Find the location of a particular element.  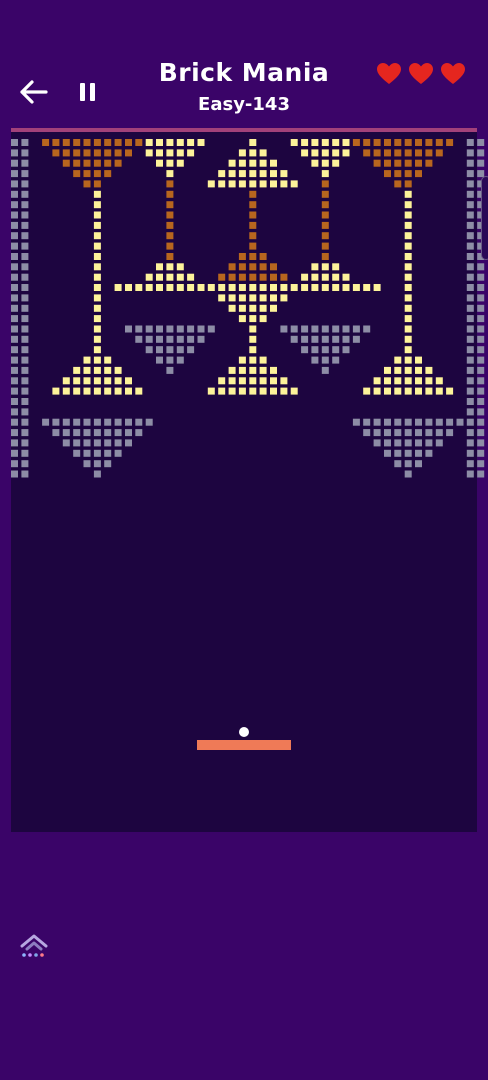

chevron-up-icon is located at coordinates (34, 945).